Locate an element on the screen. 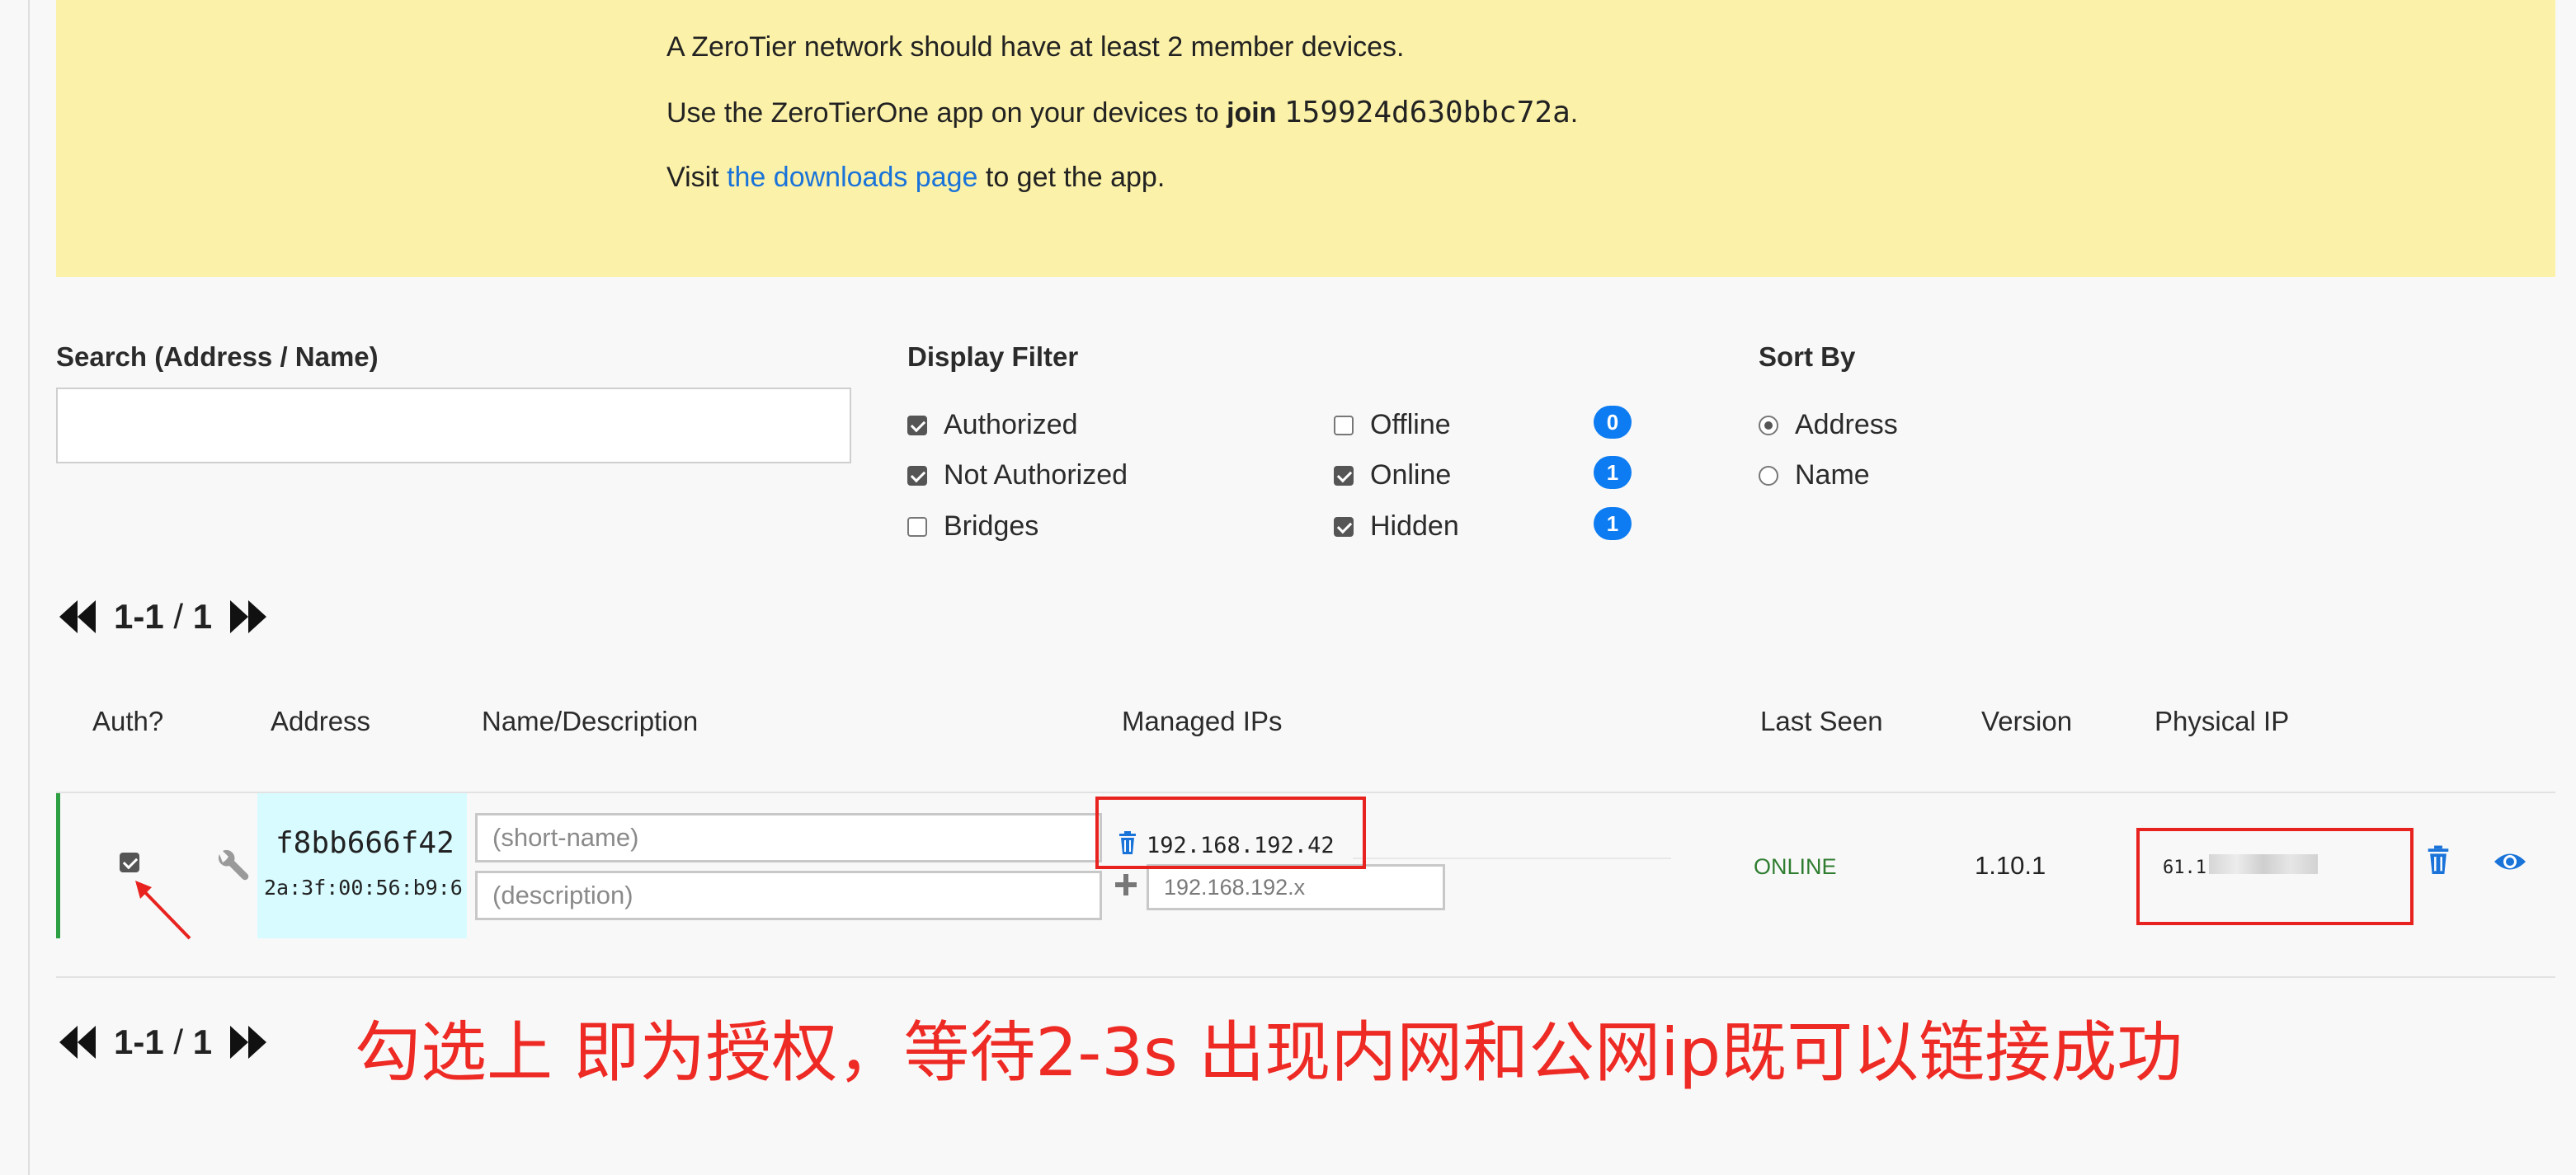 The width and height of the screenshot is (2576, 1175). auth-checkbox-box is located at coordinates (129, 863).